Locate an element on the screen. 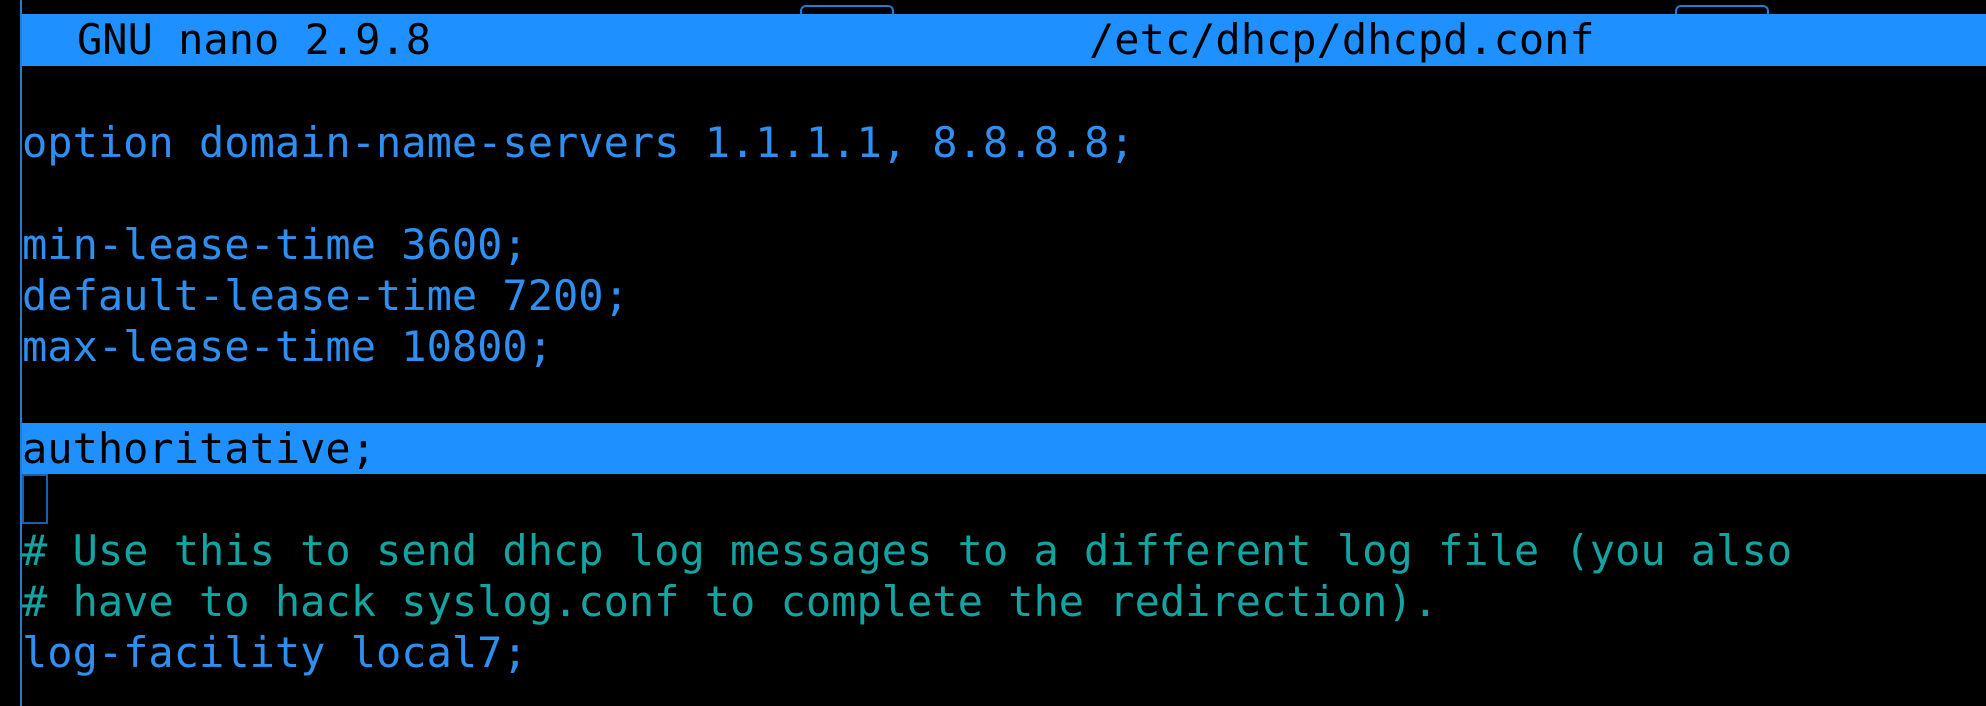  app-version: GNU nano 2.9.8 is located at coordinates (254, 39).